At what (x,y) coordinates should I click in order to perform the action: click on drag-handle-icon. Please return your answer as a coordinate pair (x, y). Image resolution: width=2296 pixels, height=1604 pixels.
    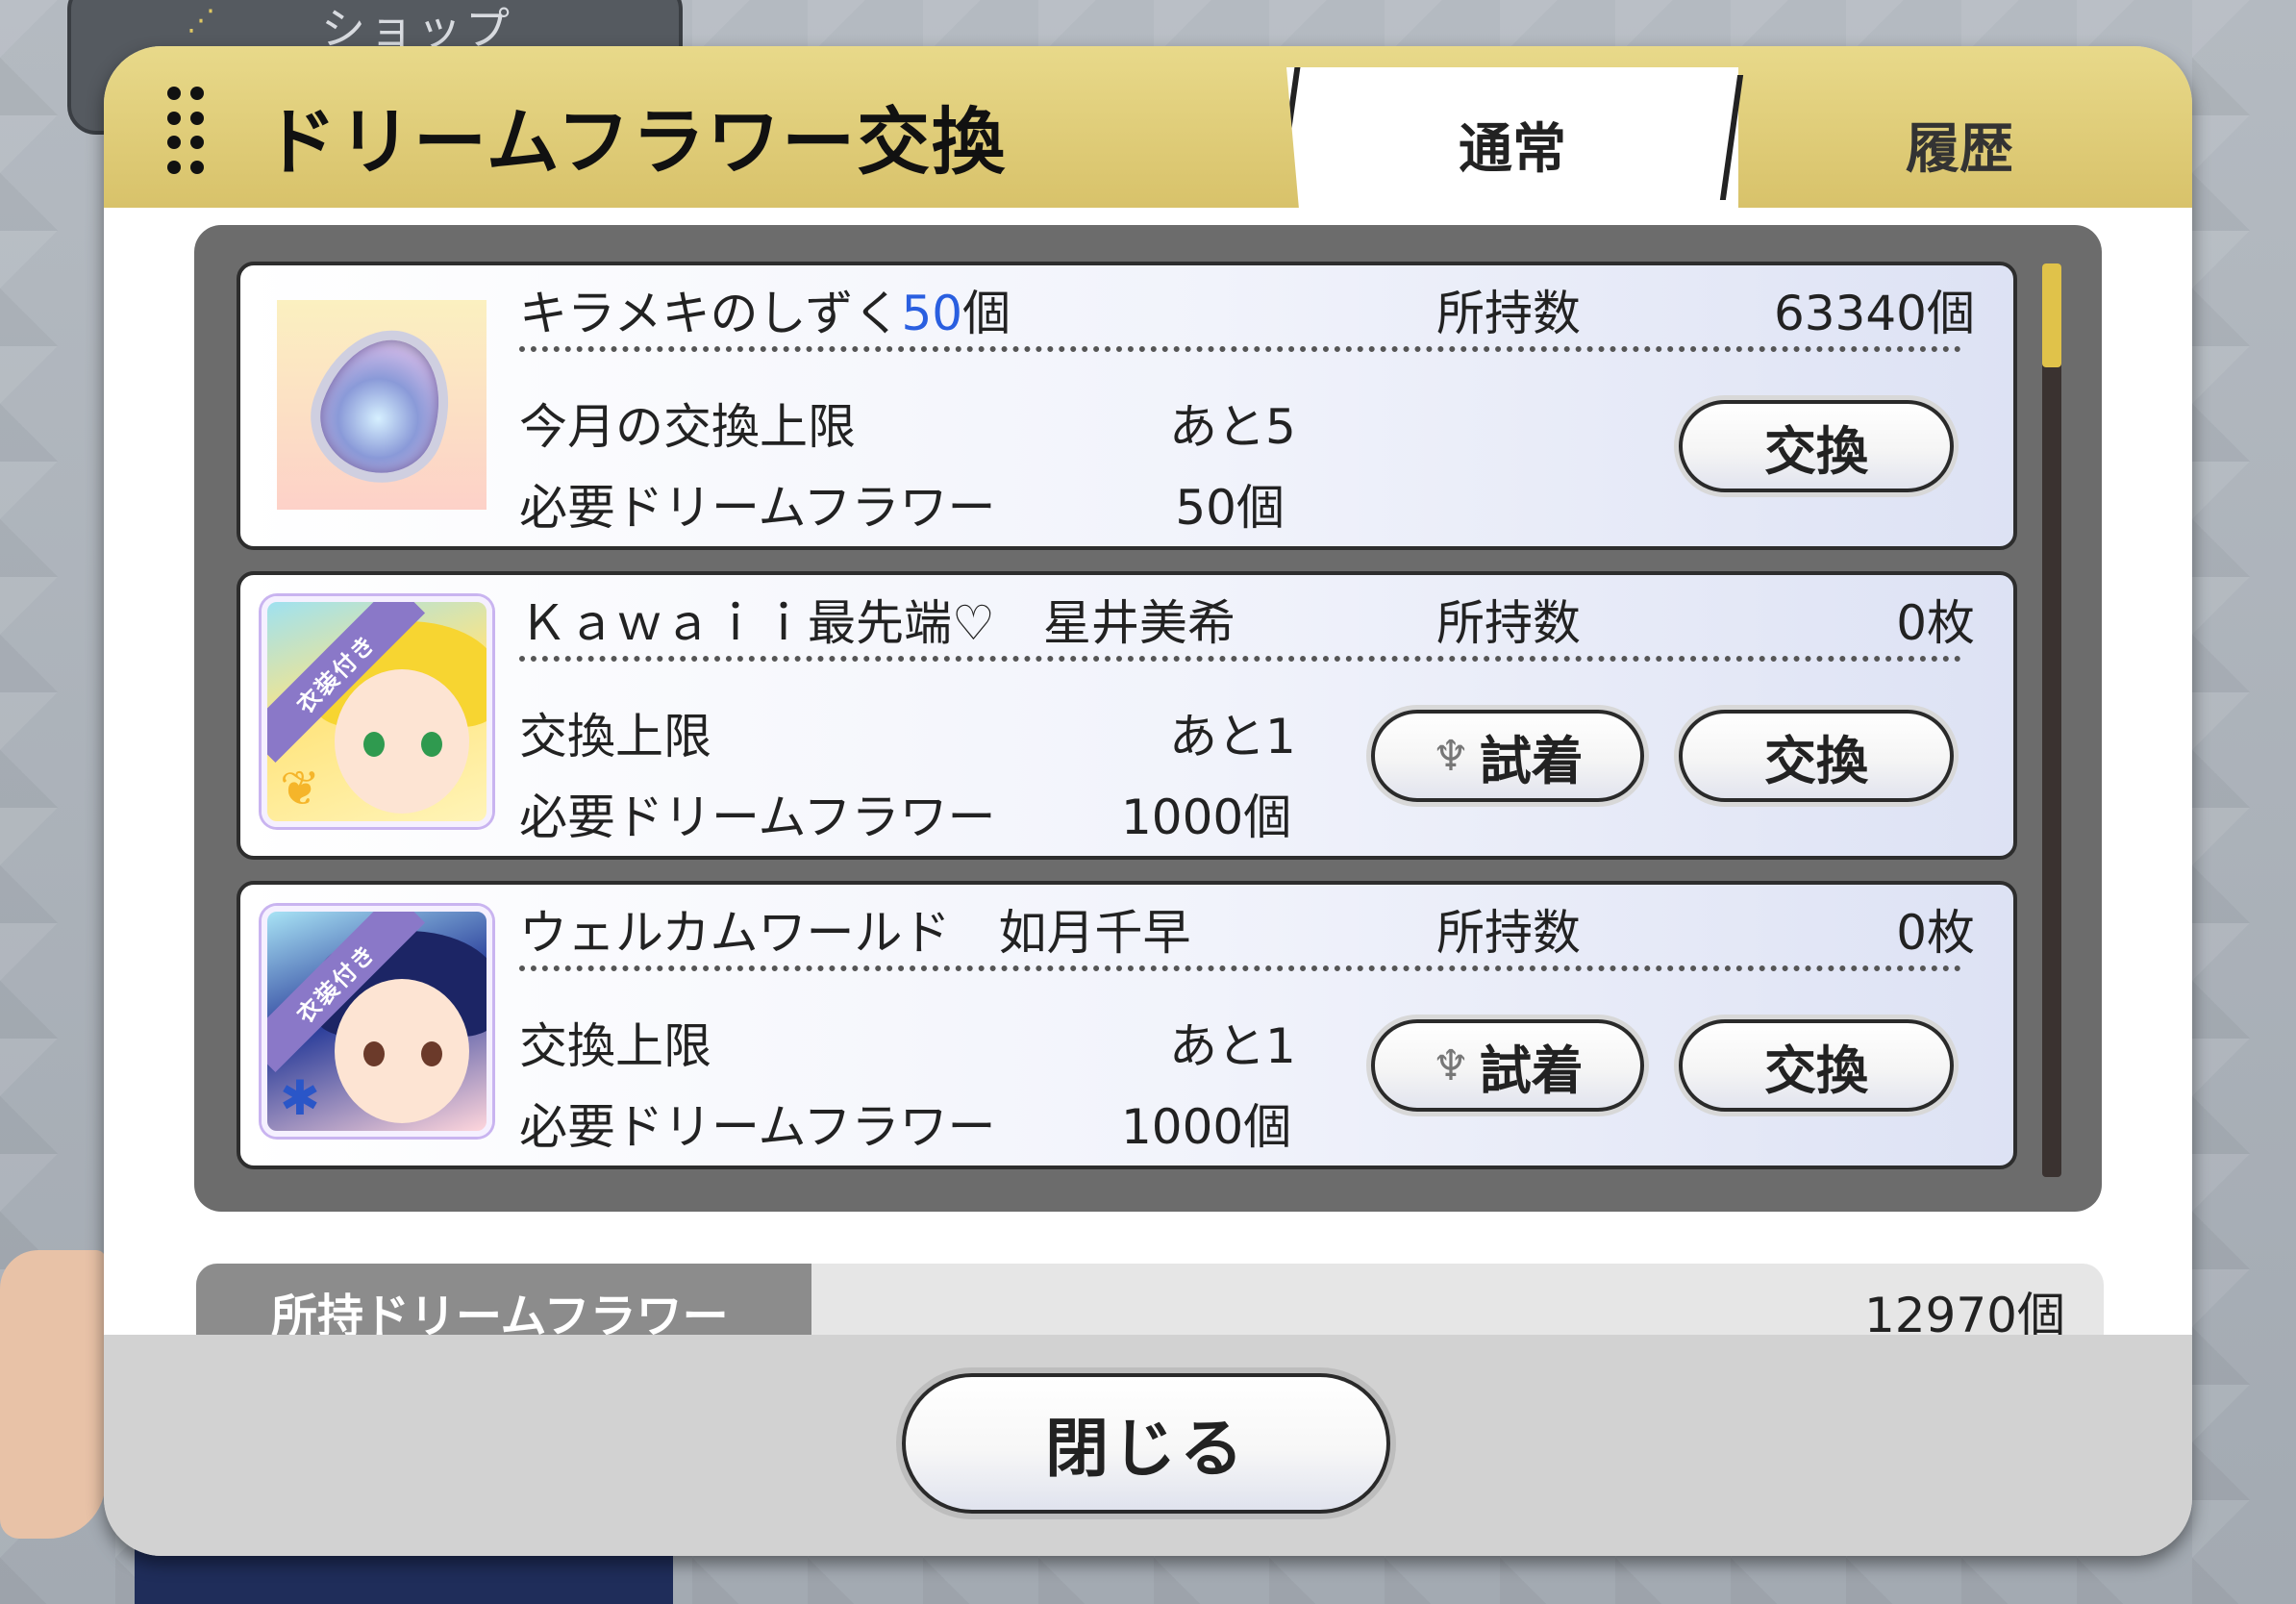
    Looking at the image, I should click on (186, 131).